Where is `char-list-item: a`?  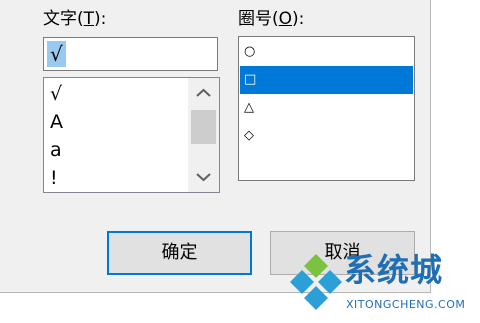
char-list-item: a is located at coordinates (56, 150).